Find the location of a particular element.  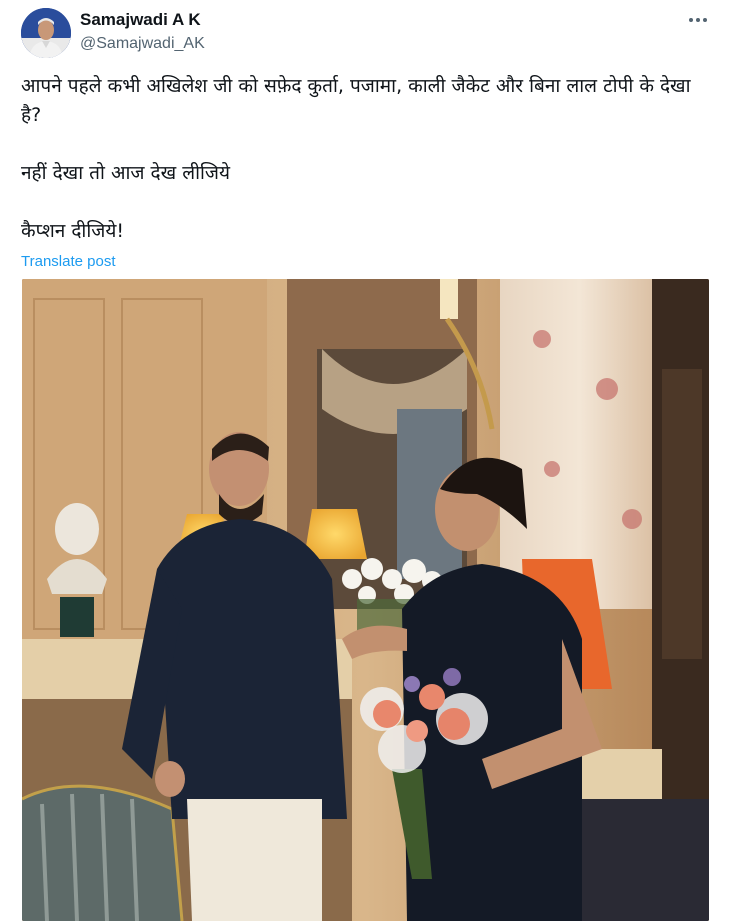

profile-photo-icon is located at coordinates (46, 33).